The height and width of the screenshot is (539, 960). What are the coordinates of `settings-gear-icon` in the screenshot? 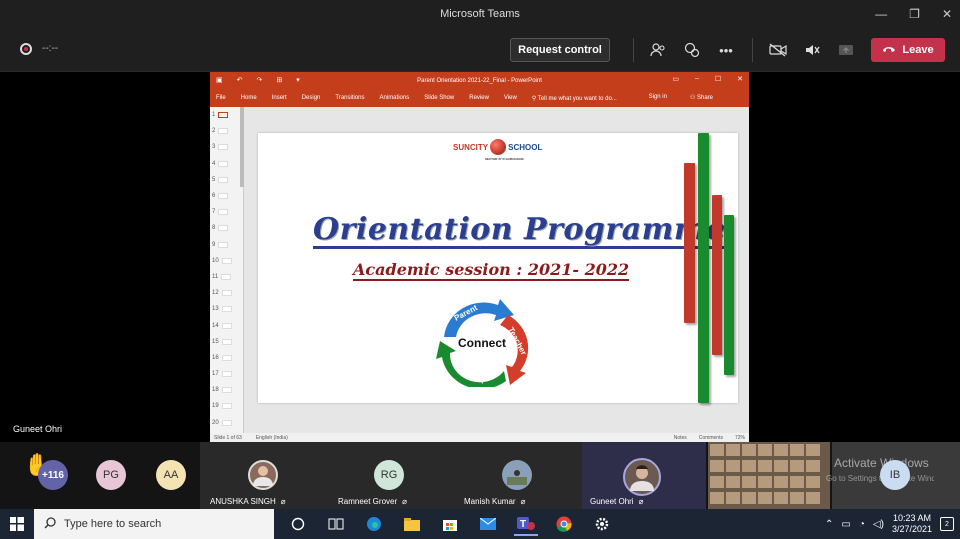 It's located at (602, 524).